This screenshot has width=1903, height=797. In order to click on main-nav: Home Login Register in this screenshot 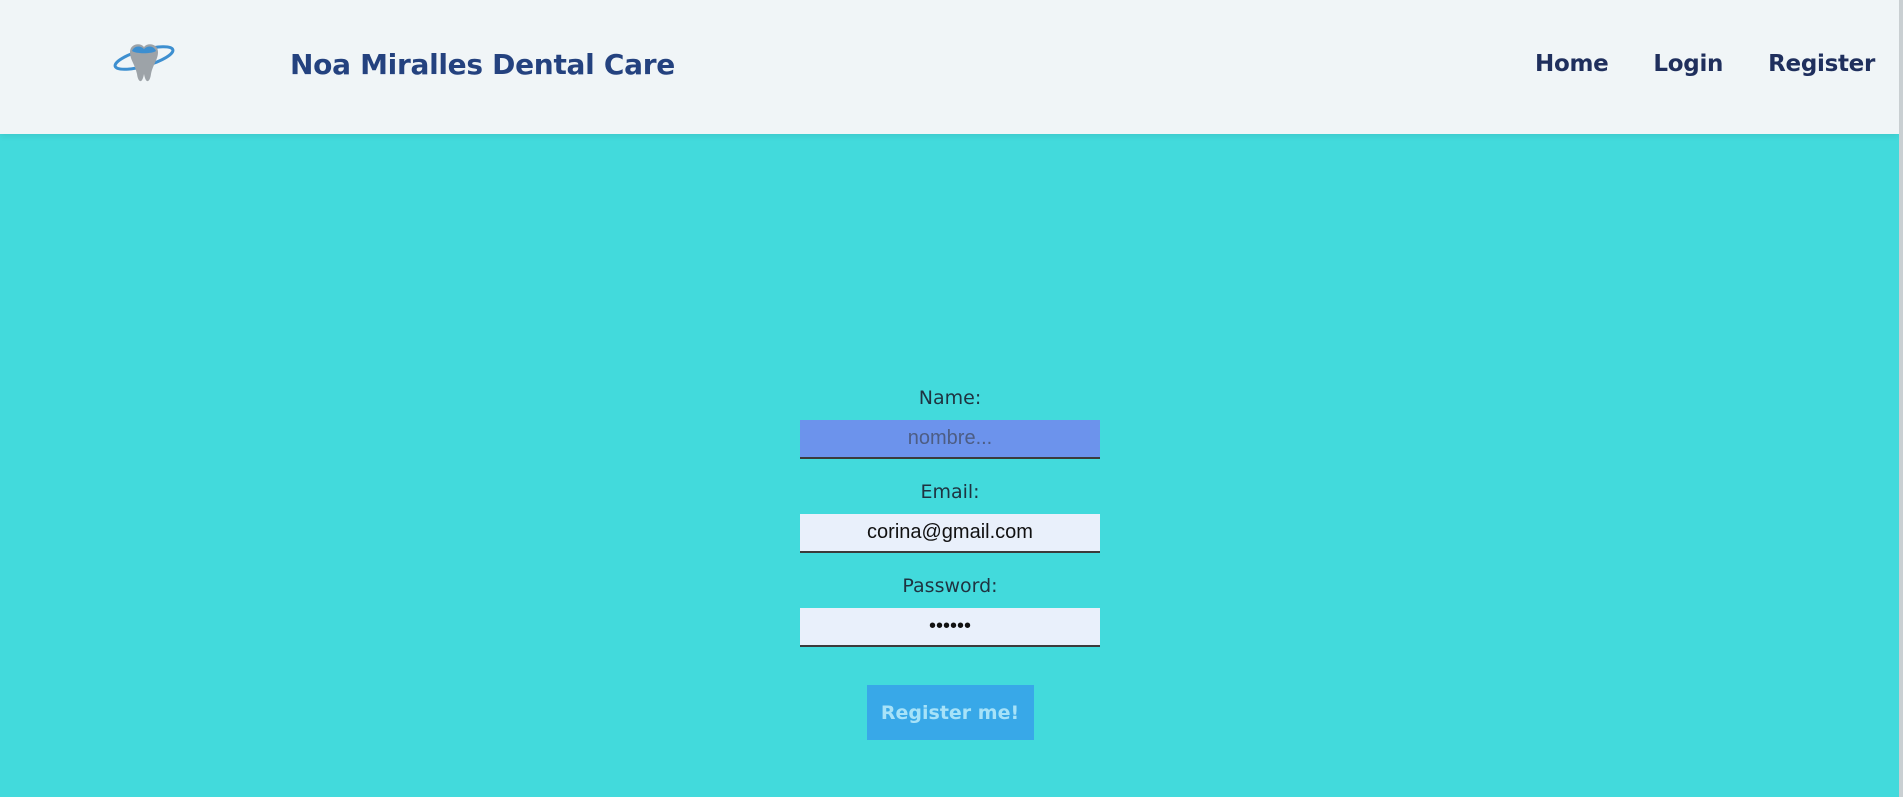, I will do `click(1705, 64)`.